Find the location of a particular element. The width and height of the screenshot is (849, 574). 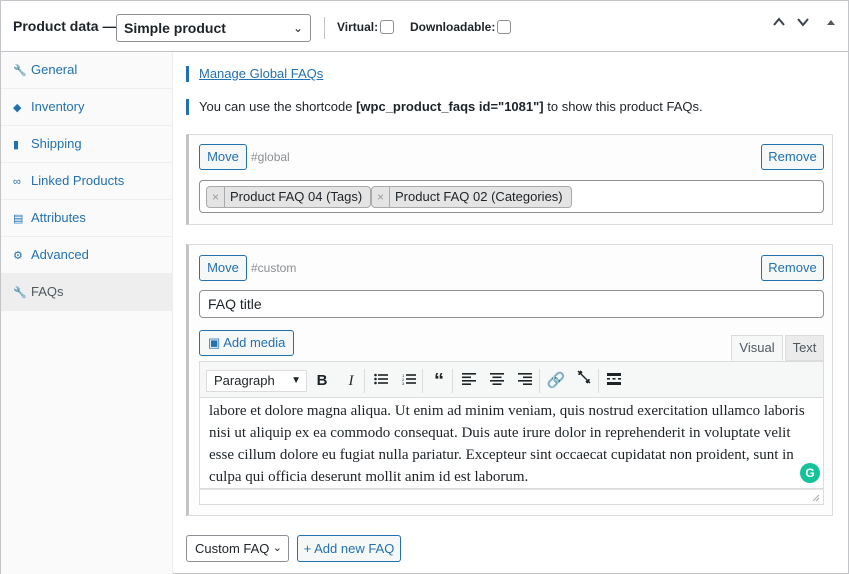

align-center-icon is located at coordinates (497, 381).